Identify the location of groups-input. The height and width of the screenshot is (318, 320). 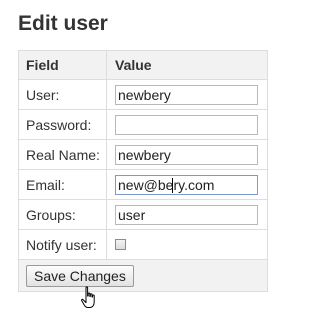
(186, 214).